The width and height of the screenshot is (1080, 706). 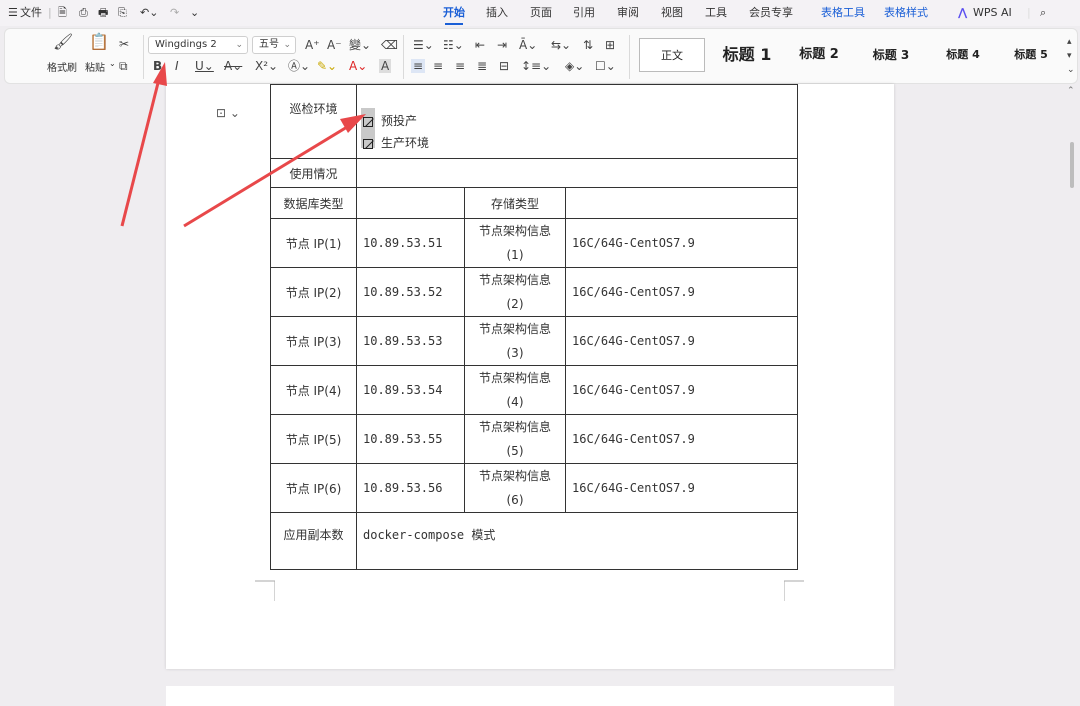 I want to click on style-heading-5: 标题 5, so click(x=1031, y=55).